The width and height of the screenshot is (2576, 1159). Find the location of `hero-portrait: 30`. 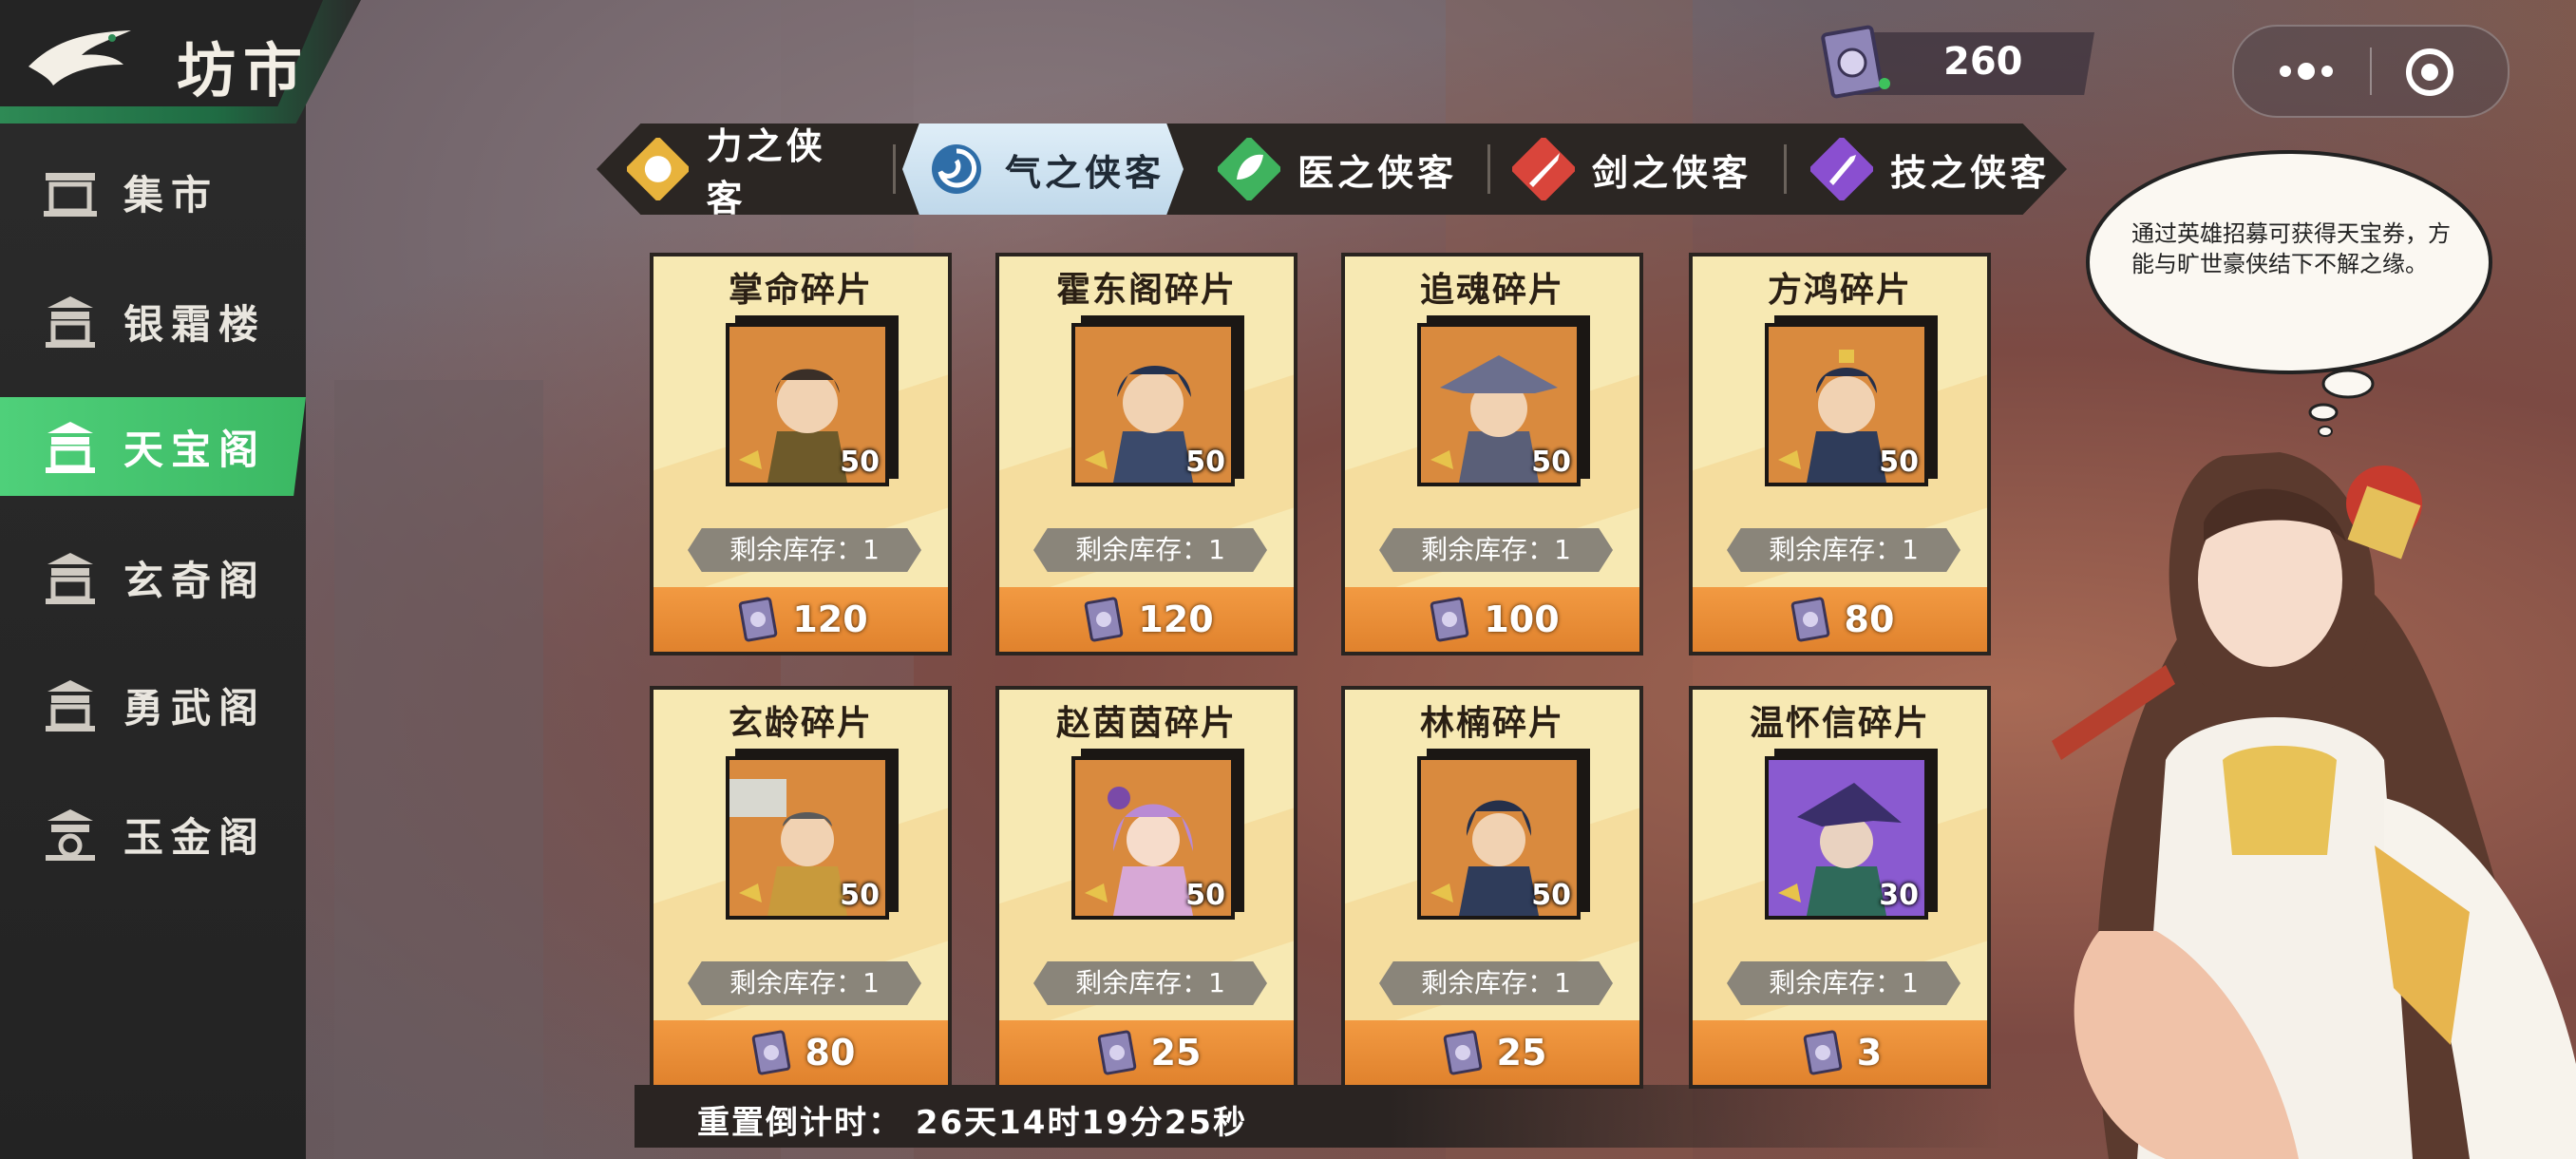

hero-portrait: 30 is located at coordinates (1846, 838).